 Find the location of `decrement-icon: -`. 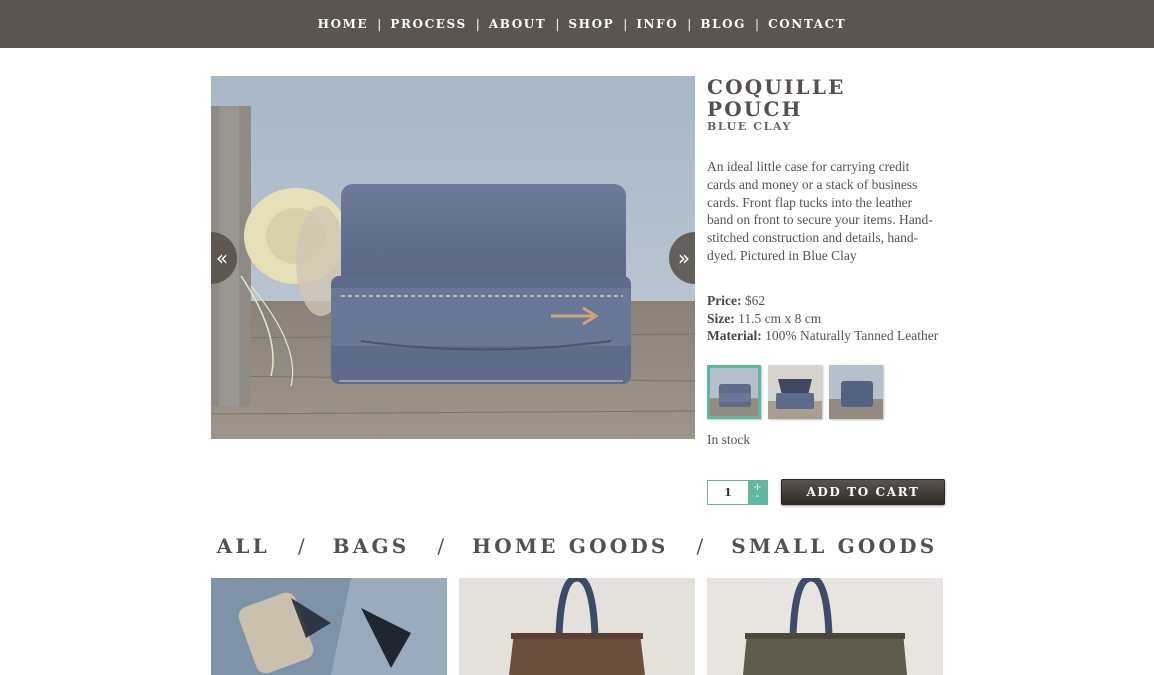

decrement-icon: - is located at coordinates (758, 497).